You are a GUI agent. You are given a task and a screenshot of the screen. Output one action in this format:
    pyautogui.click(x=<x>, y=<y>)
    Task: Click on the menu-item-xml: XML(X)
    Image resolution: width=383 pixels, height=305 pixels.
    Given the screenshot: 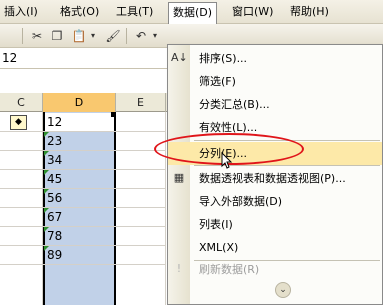 What is the action you would take?
    pyautogui.click(x=275, y=247)
    